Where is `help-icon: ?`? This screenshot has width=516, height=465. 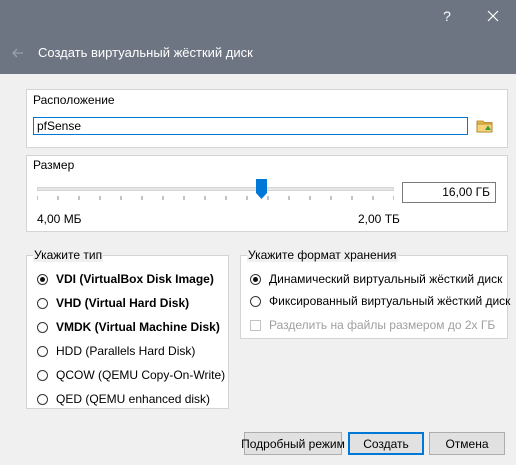
help-icon: ? is located at coordinates (447, 16).